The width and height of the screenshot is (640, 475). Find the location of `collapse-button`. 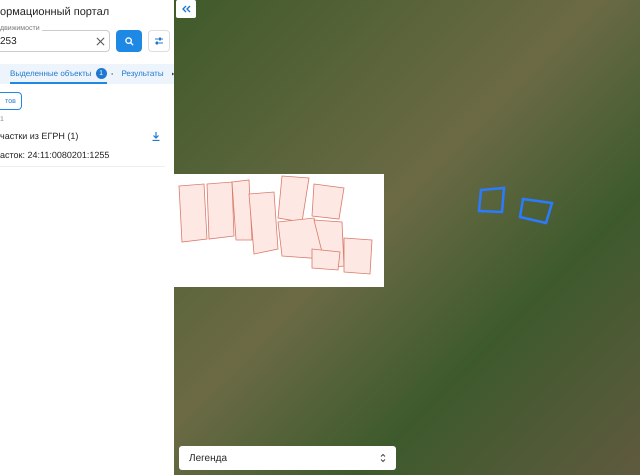

collapse-button is located at coordinates (186, 9).